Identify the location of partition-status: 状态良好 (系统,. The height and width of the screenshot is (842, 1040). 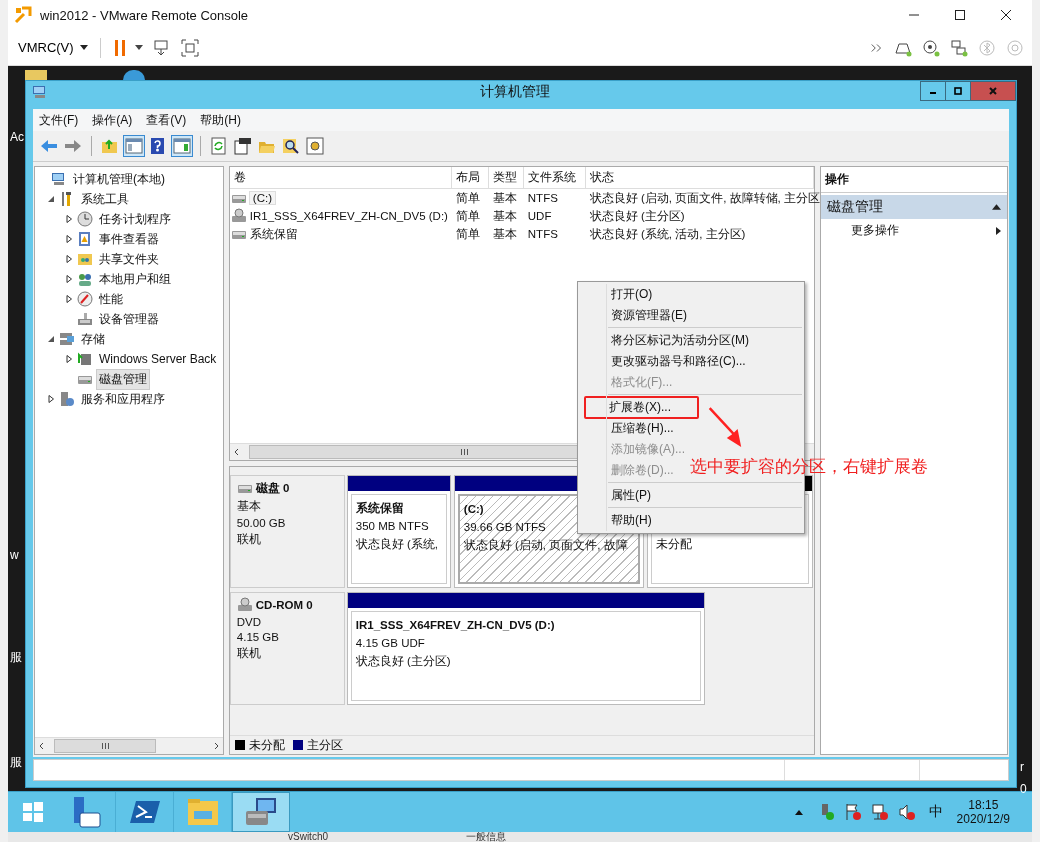
(397, 544).